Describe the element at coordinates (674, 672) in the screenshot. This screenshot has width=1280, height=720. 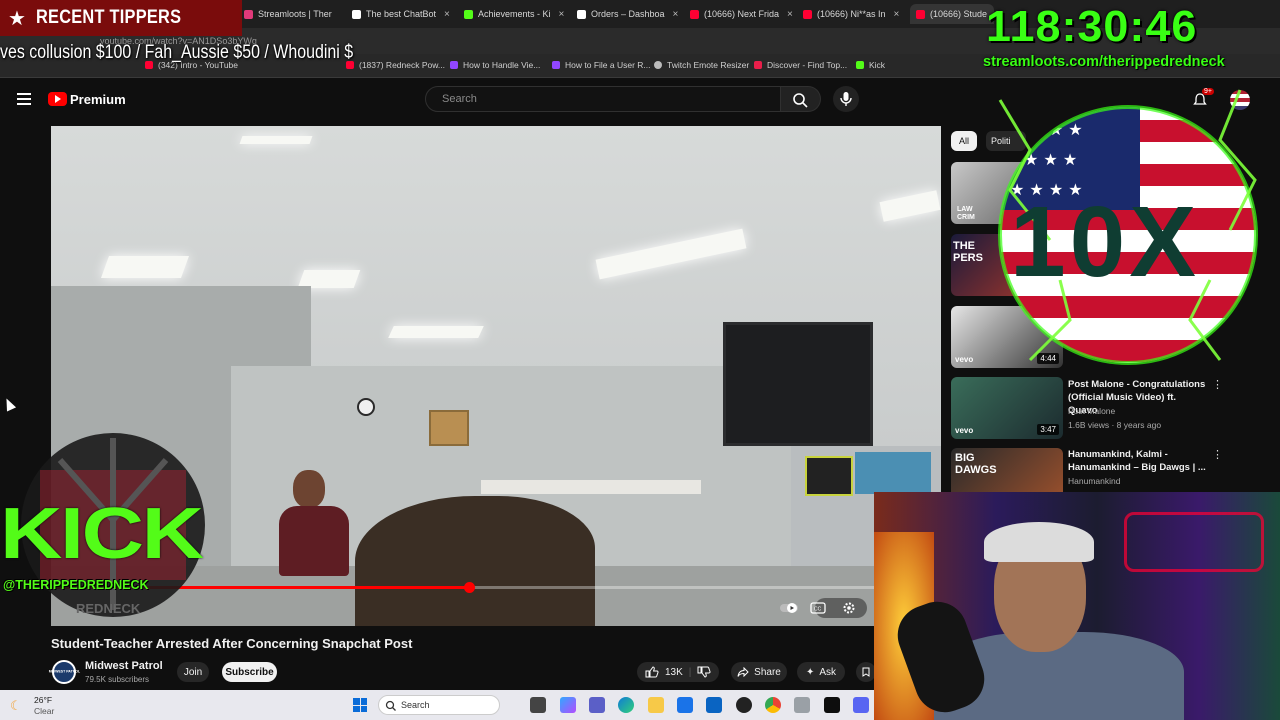
I see `like-count: 13K` at that location.